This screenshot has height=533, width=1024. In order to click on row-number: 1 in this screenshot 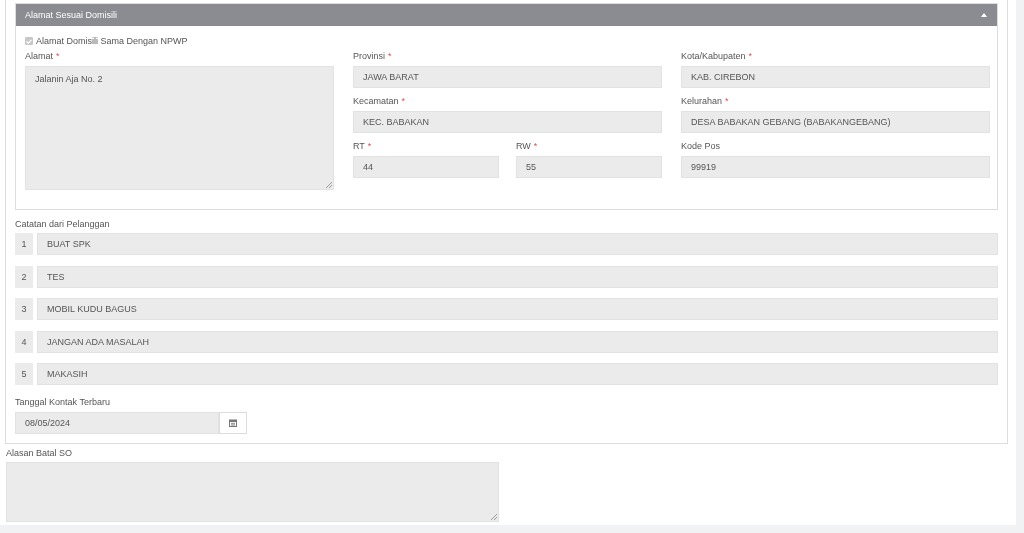, I will do `click(24, 244)`.